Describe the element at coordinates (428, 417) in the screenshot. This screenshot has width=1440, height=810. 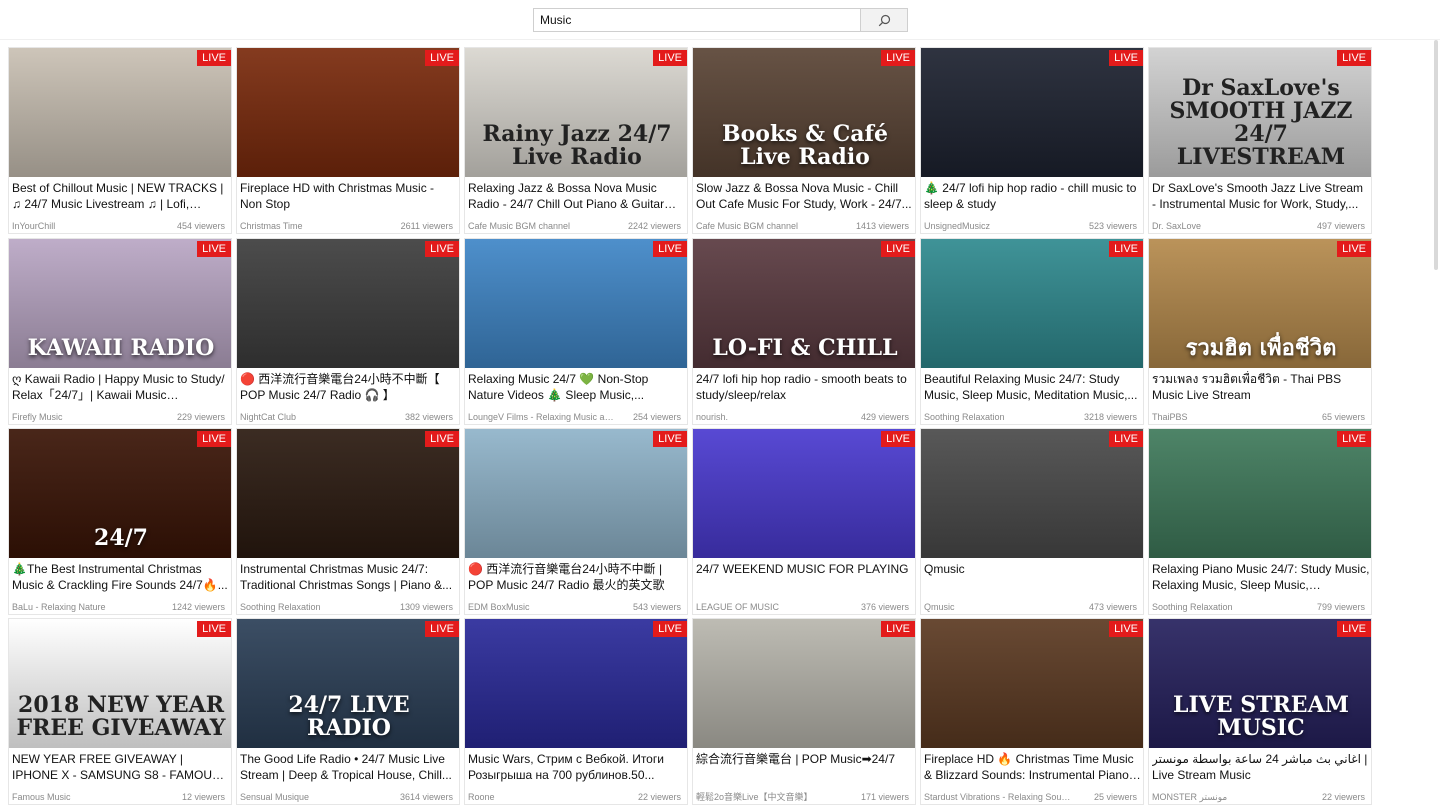
I see `viewer-count: 382 viewers` at that location.